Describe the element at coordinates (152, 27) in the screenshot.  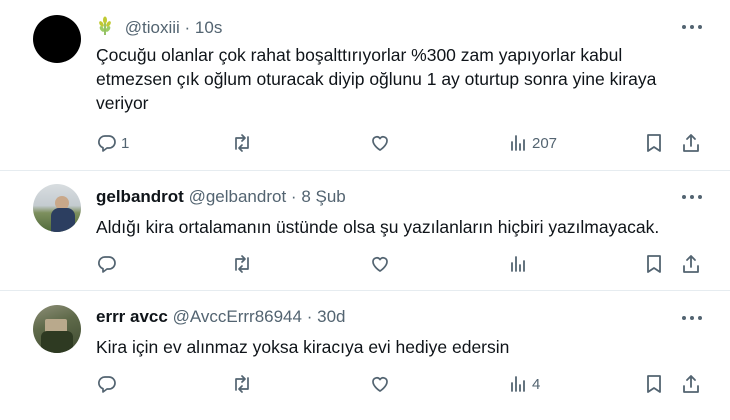
I see `user-handle: @tioxiii` at that location.